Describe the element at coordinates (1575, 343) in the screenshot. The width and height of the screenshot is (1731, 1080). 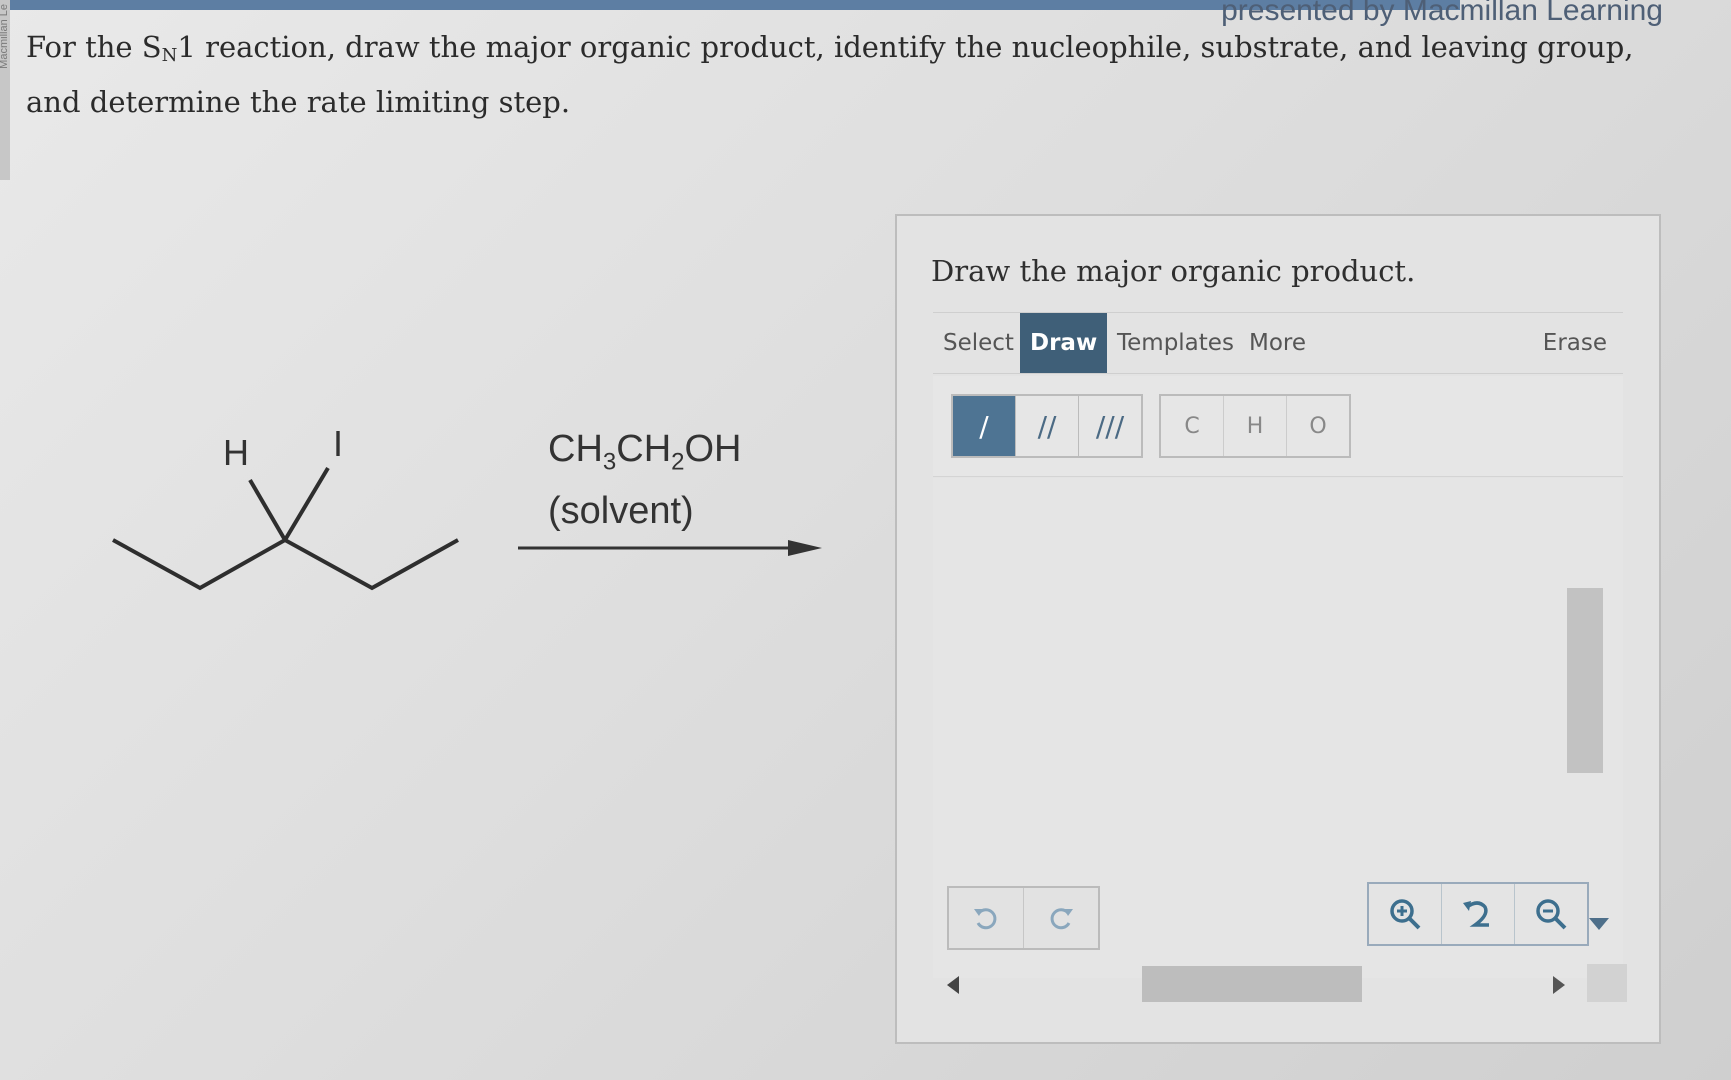
I see `erase-button: Erase` at that location.